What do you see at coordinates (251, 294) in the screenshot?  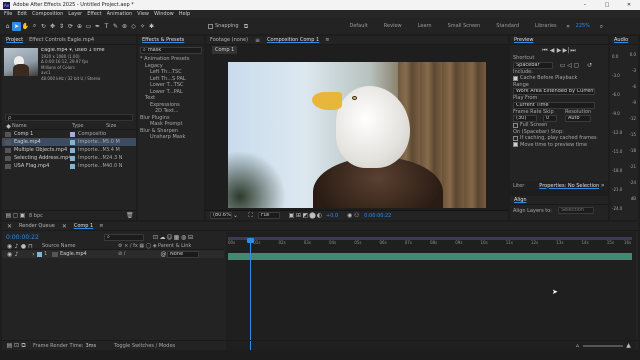 I see `playhead` at bounding box center [251, 294].